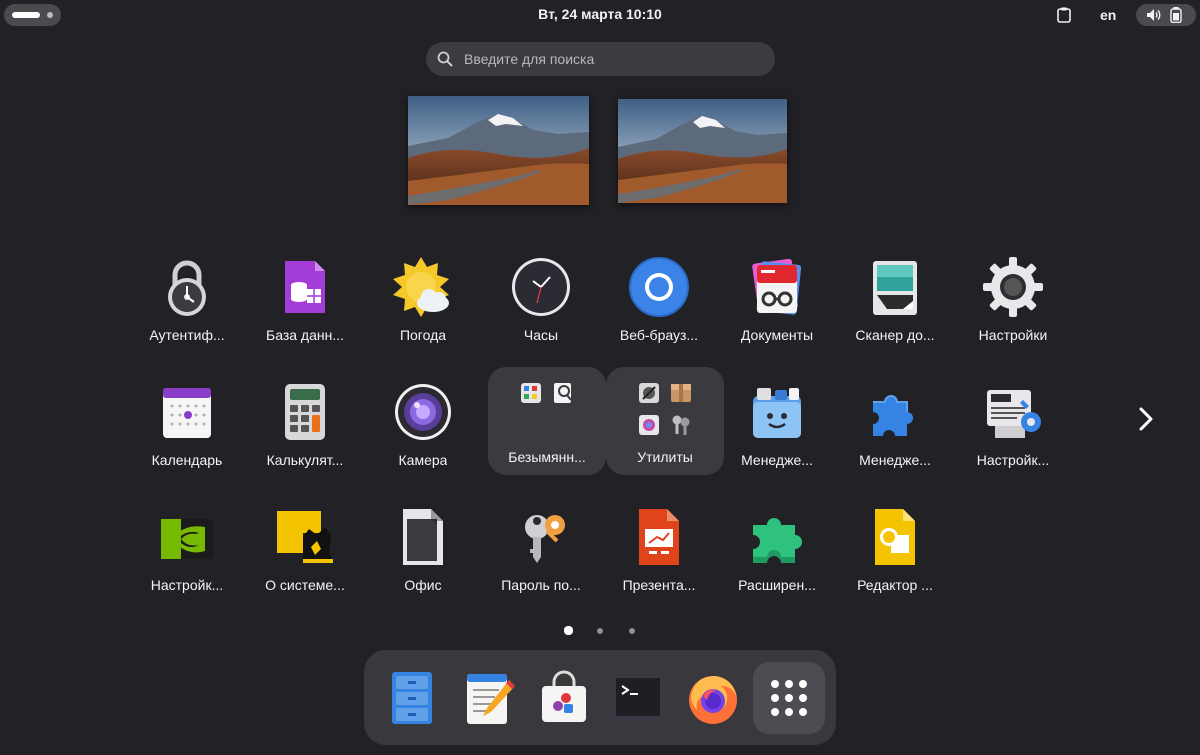 This screenshot has width=1200, height=755. I want to click on battery-icon, so click(1176, 15).